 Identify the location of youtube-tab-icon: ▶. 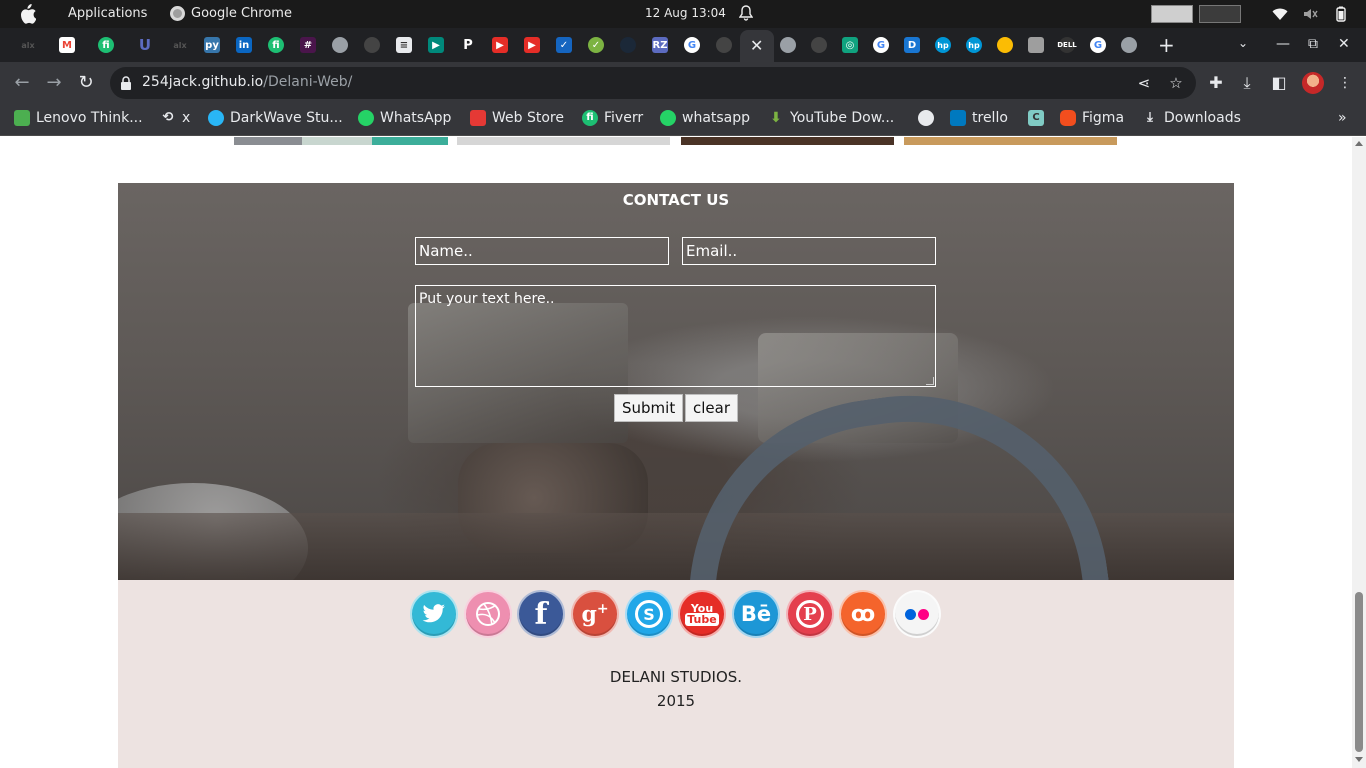
(500, 45).